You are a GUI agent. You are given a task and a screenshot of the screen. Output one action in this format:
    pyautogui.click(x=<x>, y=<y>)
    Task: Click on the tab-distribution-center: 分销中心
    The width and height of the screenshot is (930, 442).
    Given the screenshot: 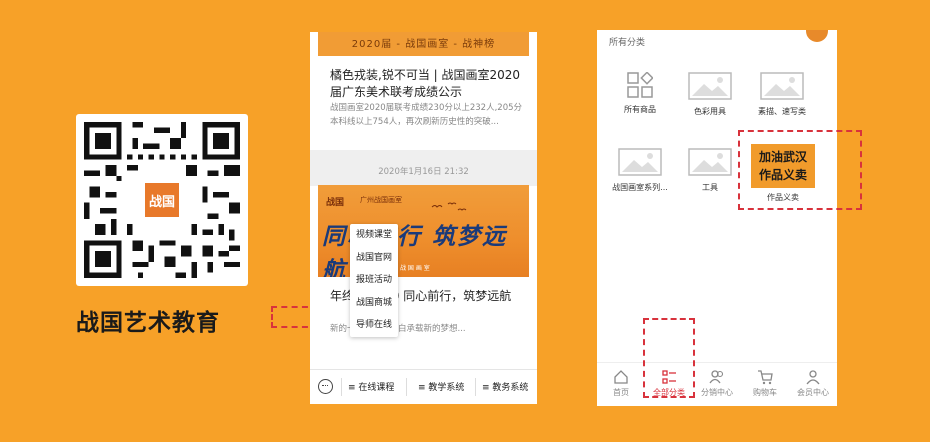 What is the action you would take?
    pyautogui.click(x=717, y=383)
    